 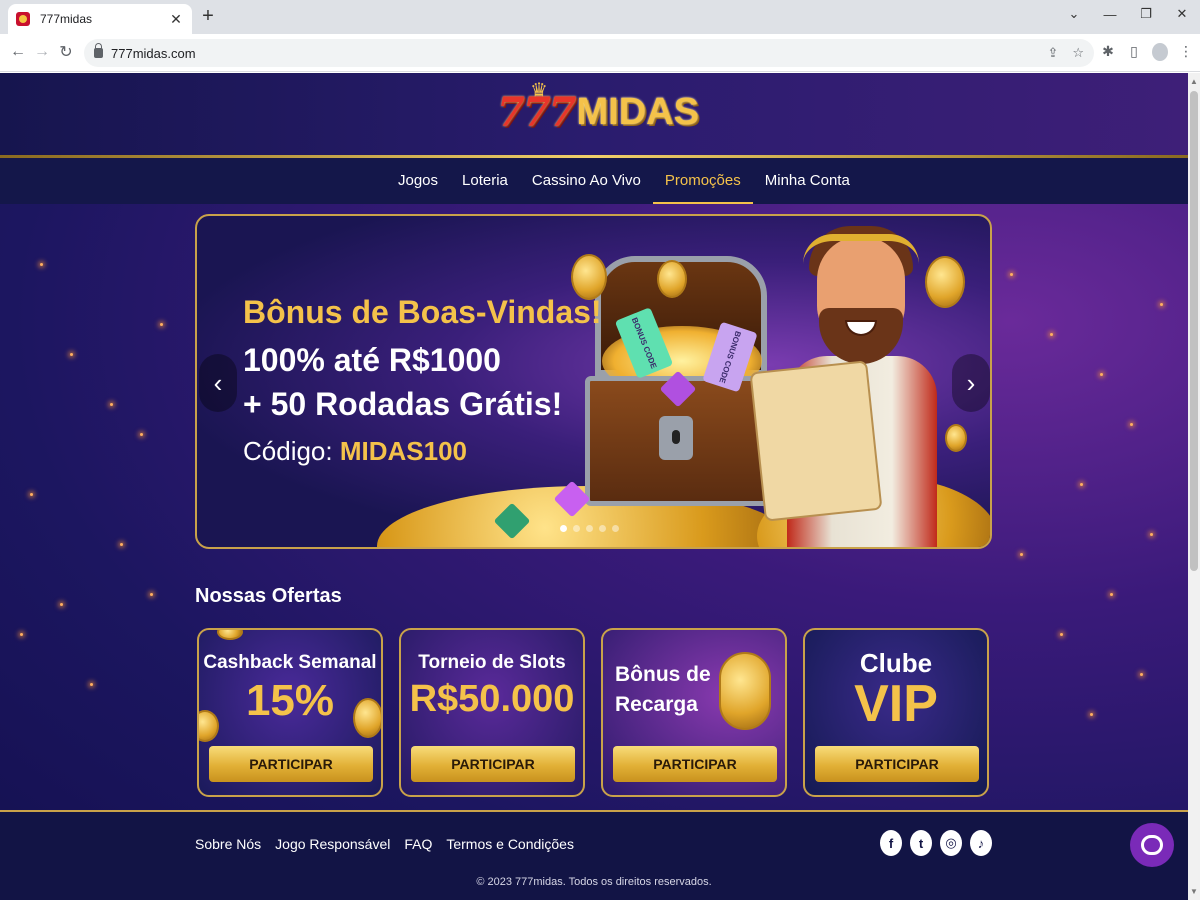 I want to click on address-bar: 777midas.com ⇪ ☆, so click(x=589, y=53).